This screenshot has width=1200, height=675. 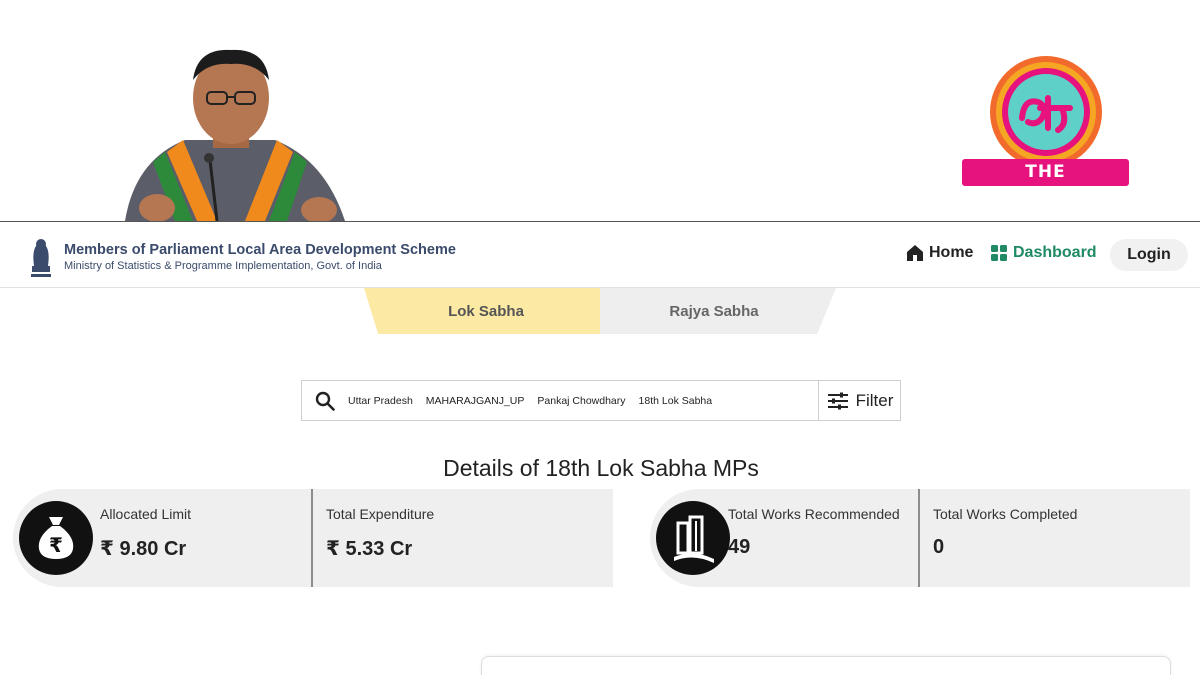 What do you see at coordinates (601, 468) in the screenshot?
I see `details-heading: Details of 18th Lok Sabha MPs` at bounding box center [601, 468].